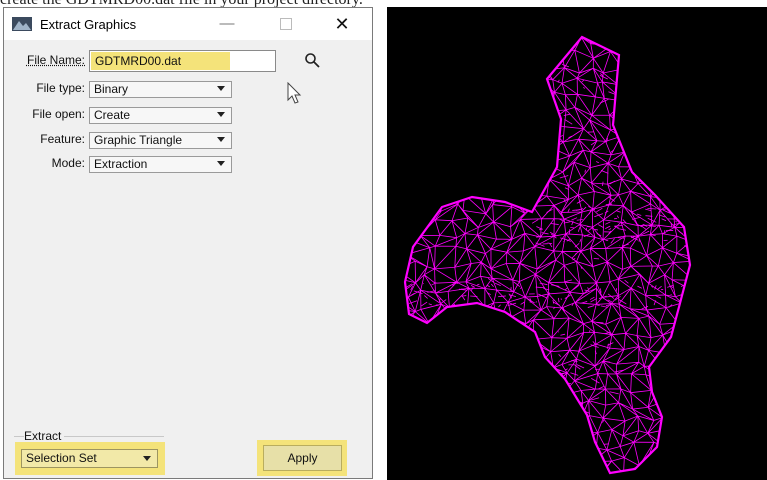 The width and height of the screenshot is (767, 480). Describe the element at coordinates (188, 24) in the screenshot. I see `title-bar: Extract Graphics — ✕` at that location.